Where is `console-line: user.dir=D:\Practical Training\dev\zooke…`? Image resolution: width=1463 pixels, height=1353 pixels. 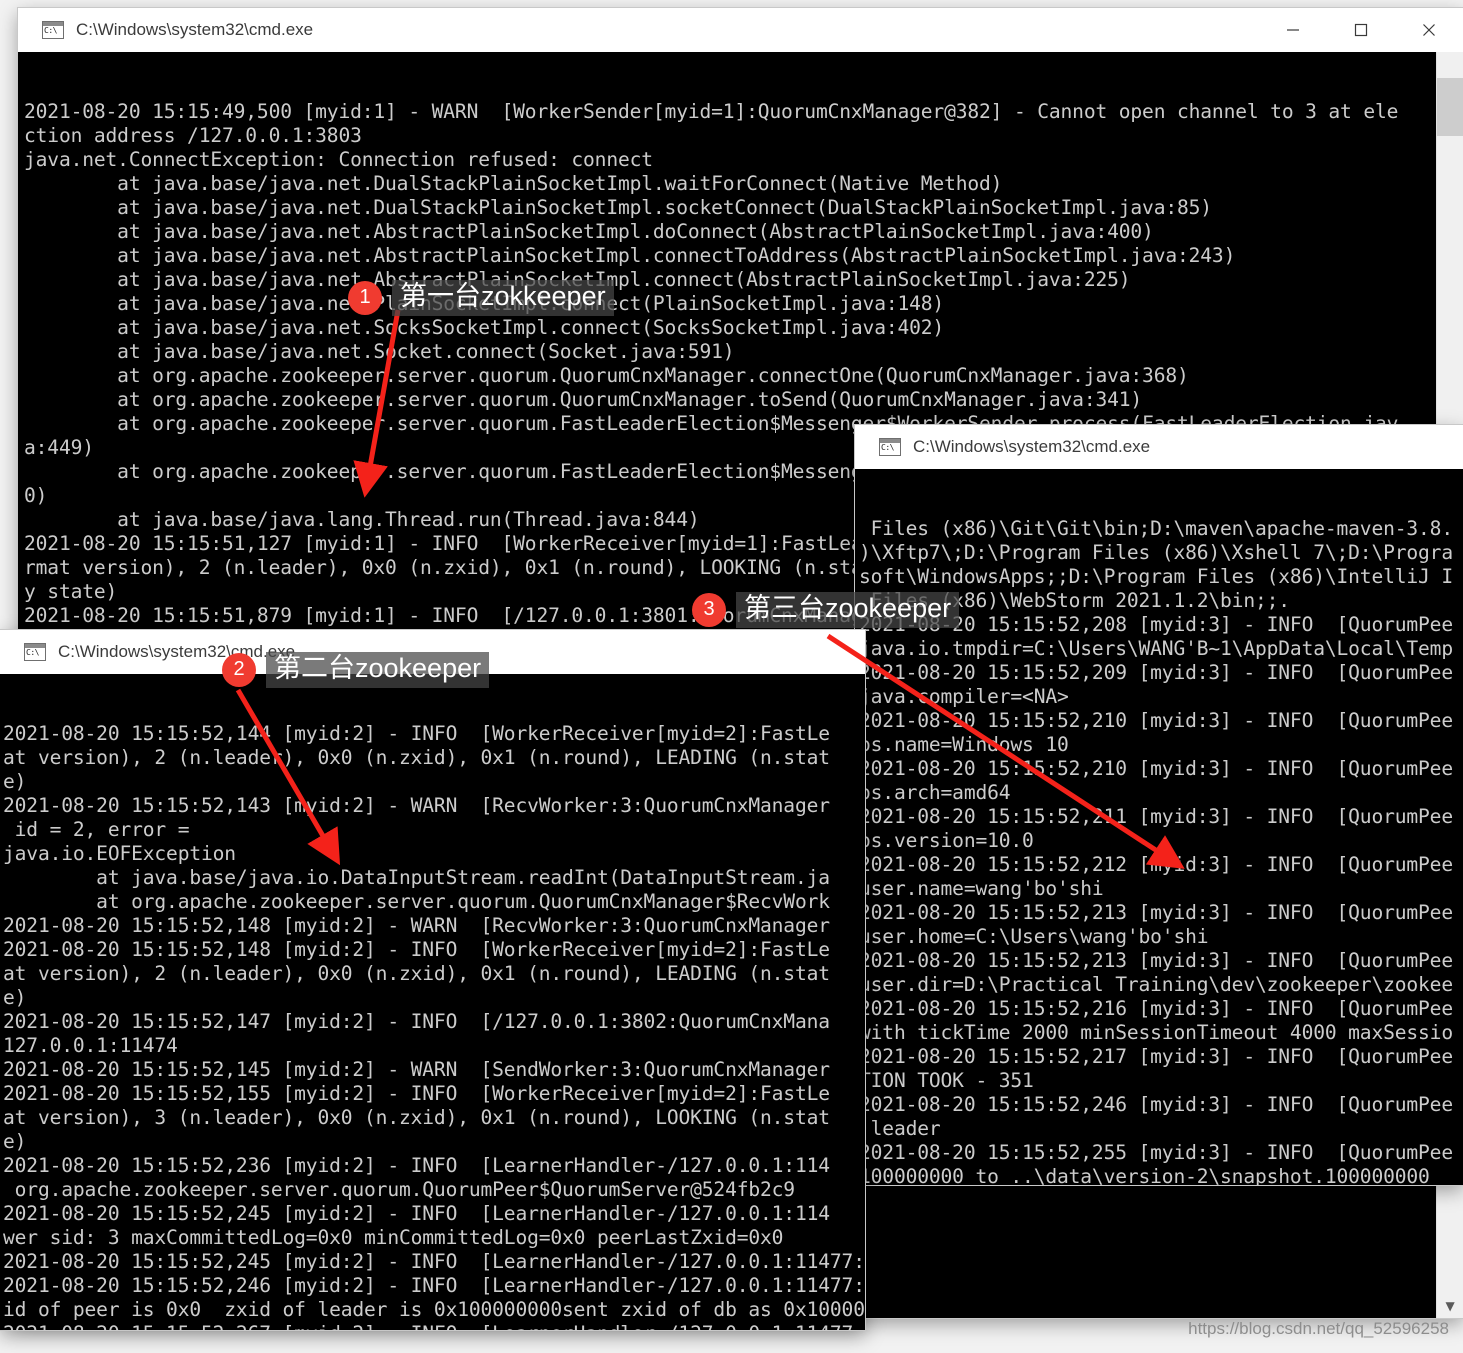
console-line: user.dir=D:\Practical Training\dev\zooke… is located at coordinates (1156, 984).